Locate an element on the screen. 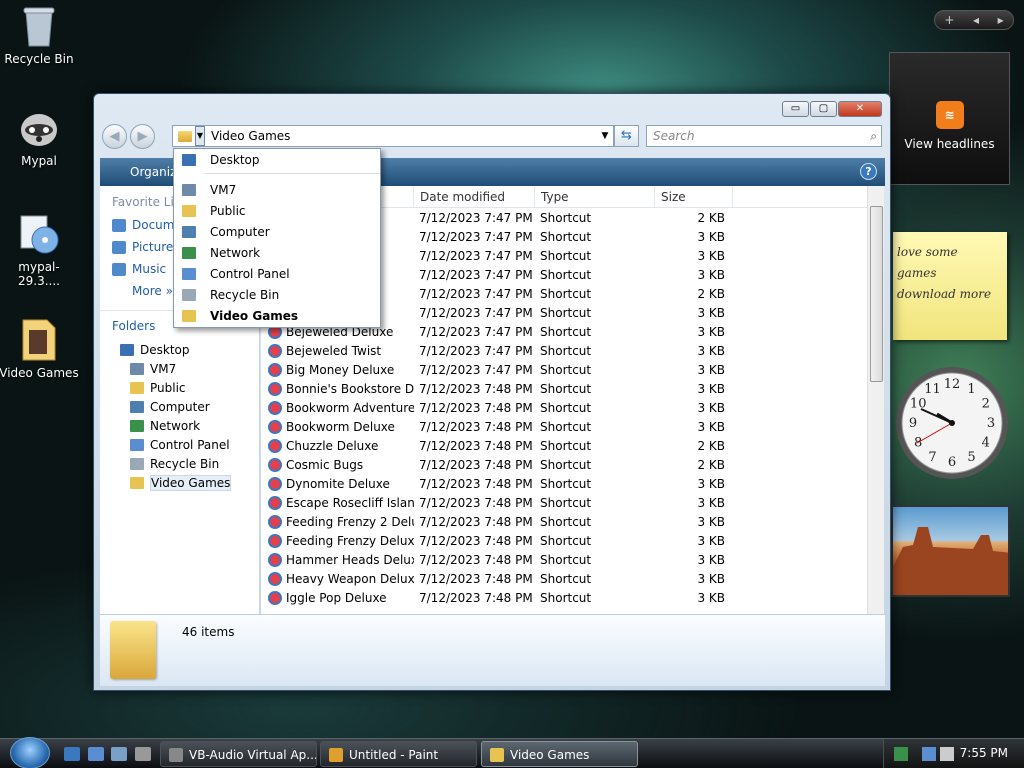 This screenshot has width=1024, height=768. back-button: ◀ is located at coordinates (114, 136).